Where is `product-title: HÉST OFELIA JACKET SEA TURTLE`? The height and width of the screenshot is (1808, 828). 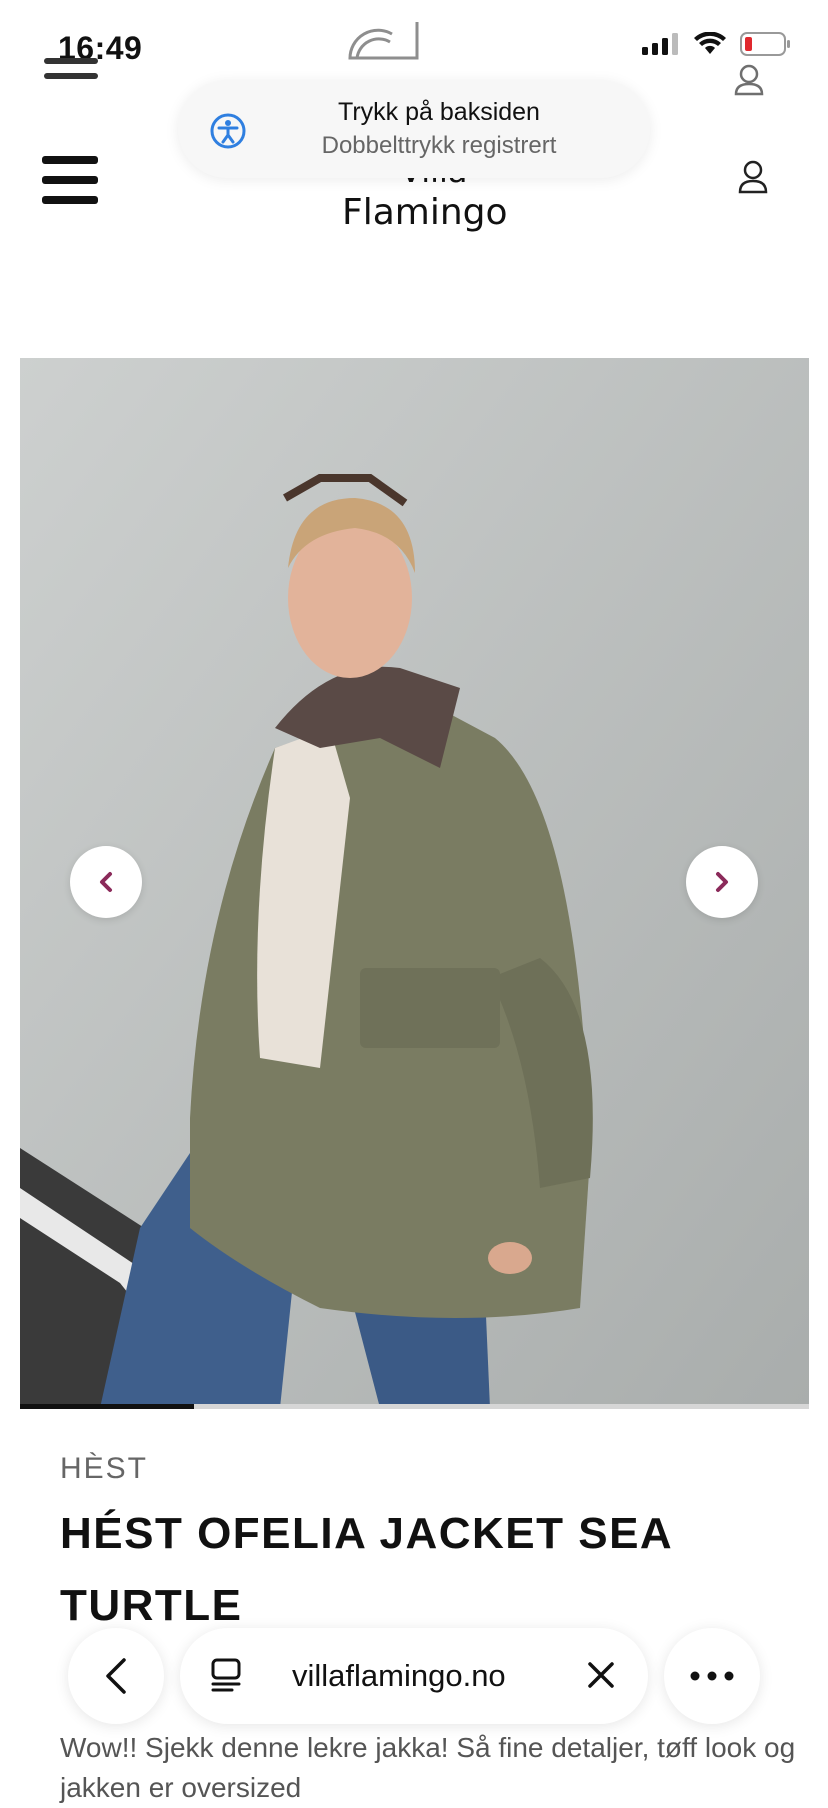 product-title: HÉST OFELIA JACKET SEA TURTLE is located at coordinates (366, 1569).